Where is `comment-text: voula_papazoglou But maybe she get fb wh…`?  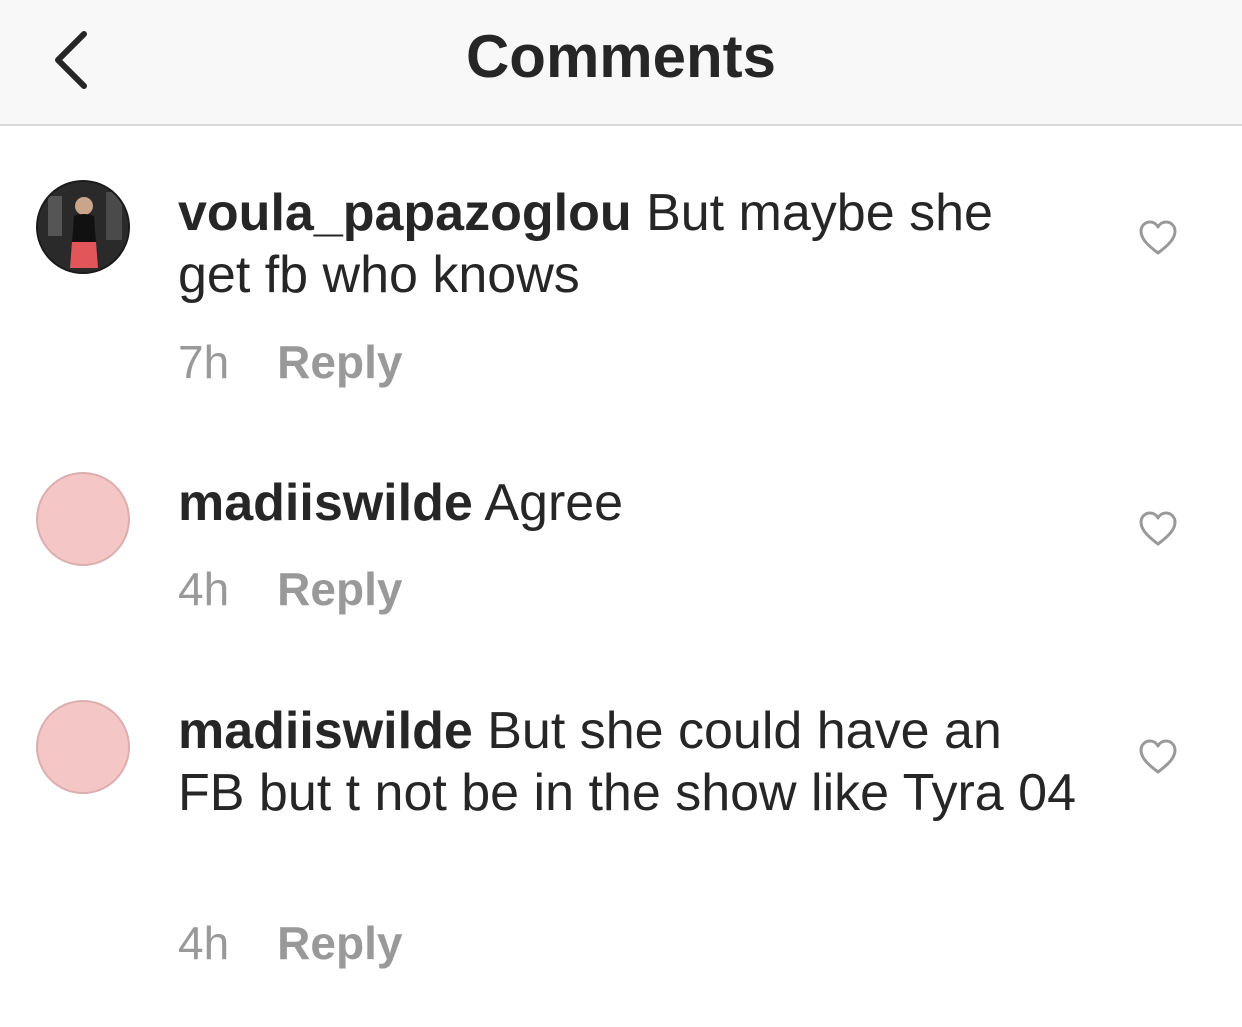
comment-text: voula_papazoglou But maybe she get fb wh… is located at coordinates (628, 244).